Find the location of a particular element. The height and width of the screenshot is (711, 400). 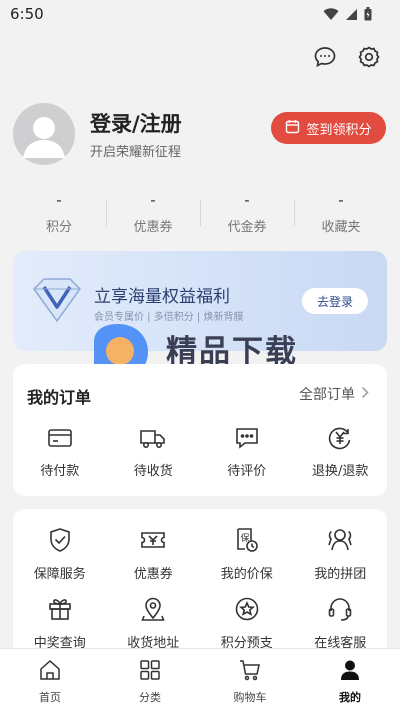

stat-coupons: - 优惠券 is located at coordinates (153, 217).